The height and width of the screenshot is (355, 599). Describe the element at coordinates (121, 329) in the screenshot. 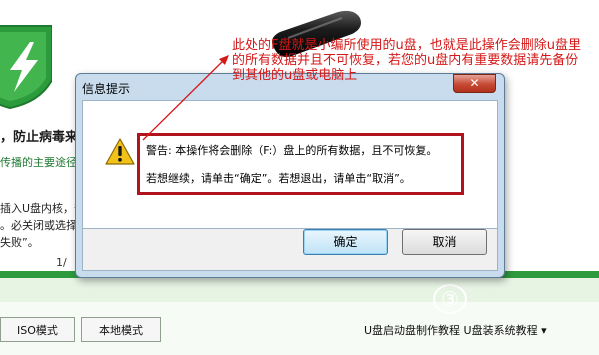

I see `tab-local-mode: 本地模式` at that location.